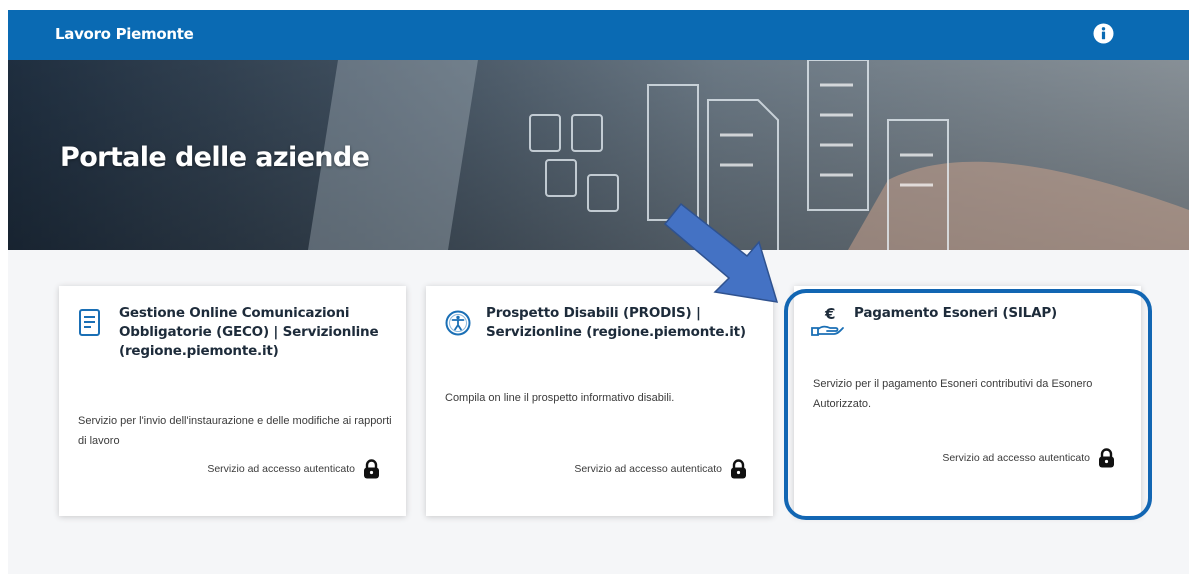  Describe the element at coordinates (721, 252) in the screenshot. I see `pointer-arrow-icon` at that location.